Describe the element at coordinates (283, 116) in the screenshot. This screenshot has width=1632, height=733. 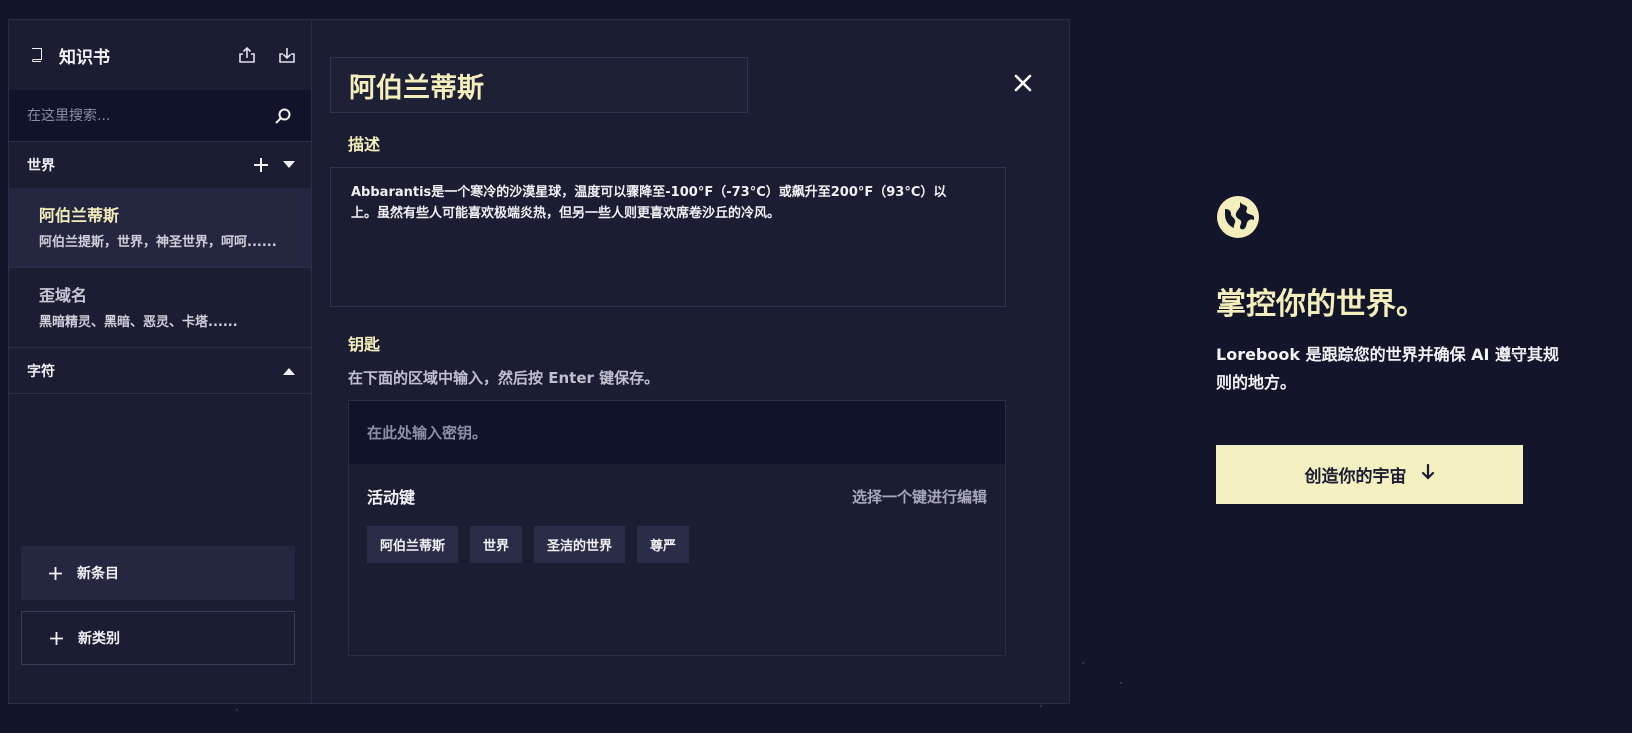
I see `search-icon` at that location.